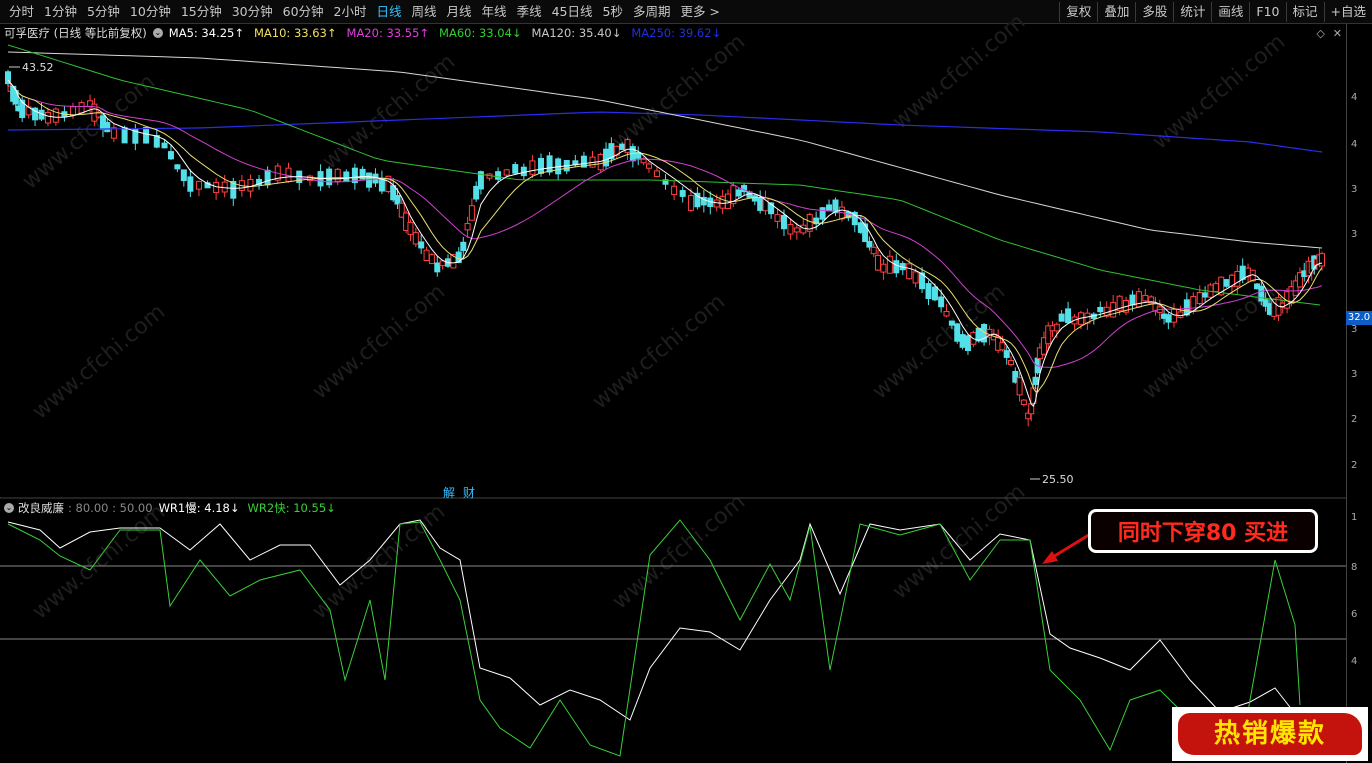  I want to click on axis-tick: 4, so click(1354, 97).